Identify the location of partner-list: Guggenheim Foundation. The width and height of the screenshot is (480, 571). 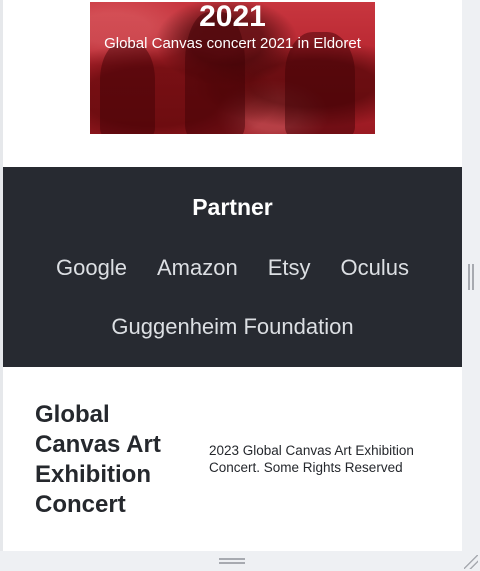
(232, 327).